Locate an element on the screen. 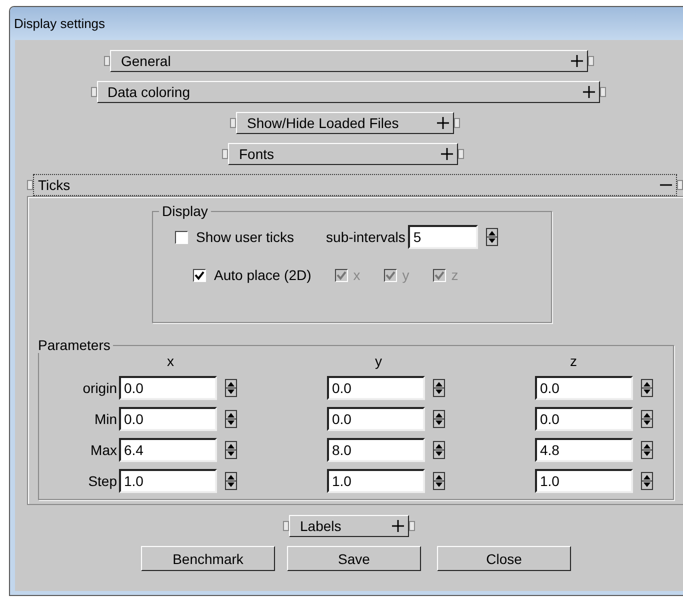  checkbox-label: z is located at coordinates (454, 275).